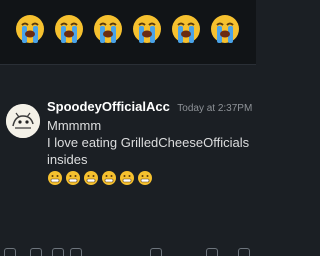 This screenshot has height=256, width=320. Describe the element at coordinates (108, 106) in the screenshot. I see `username: SpoodeyOfficialAcc` at that location.